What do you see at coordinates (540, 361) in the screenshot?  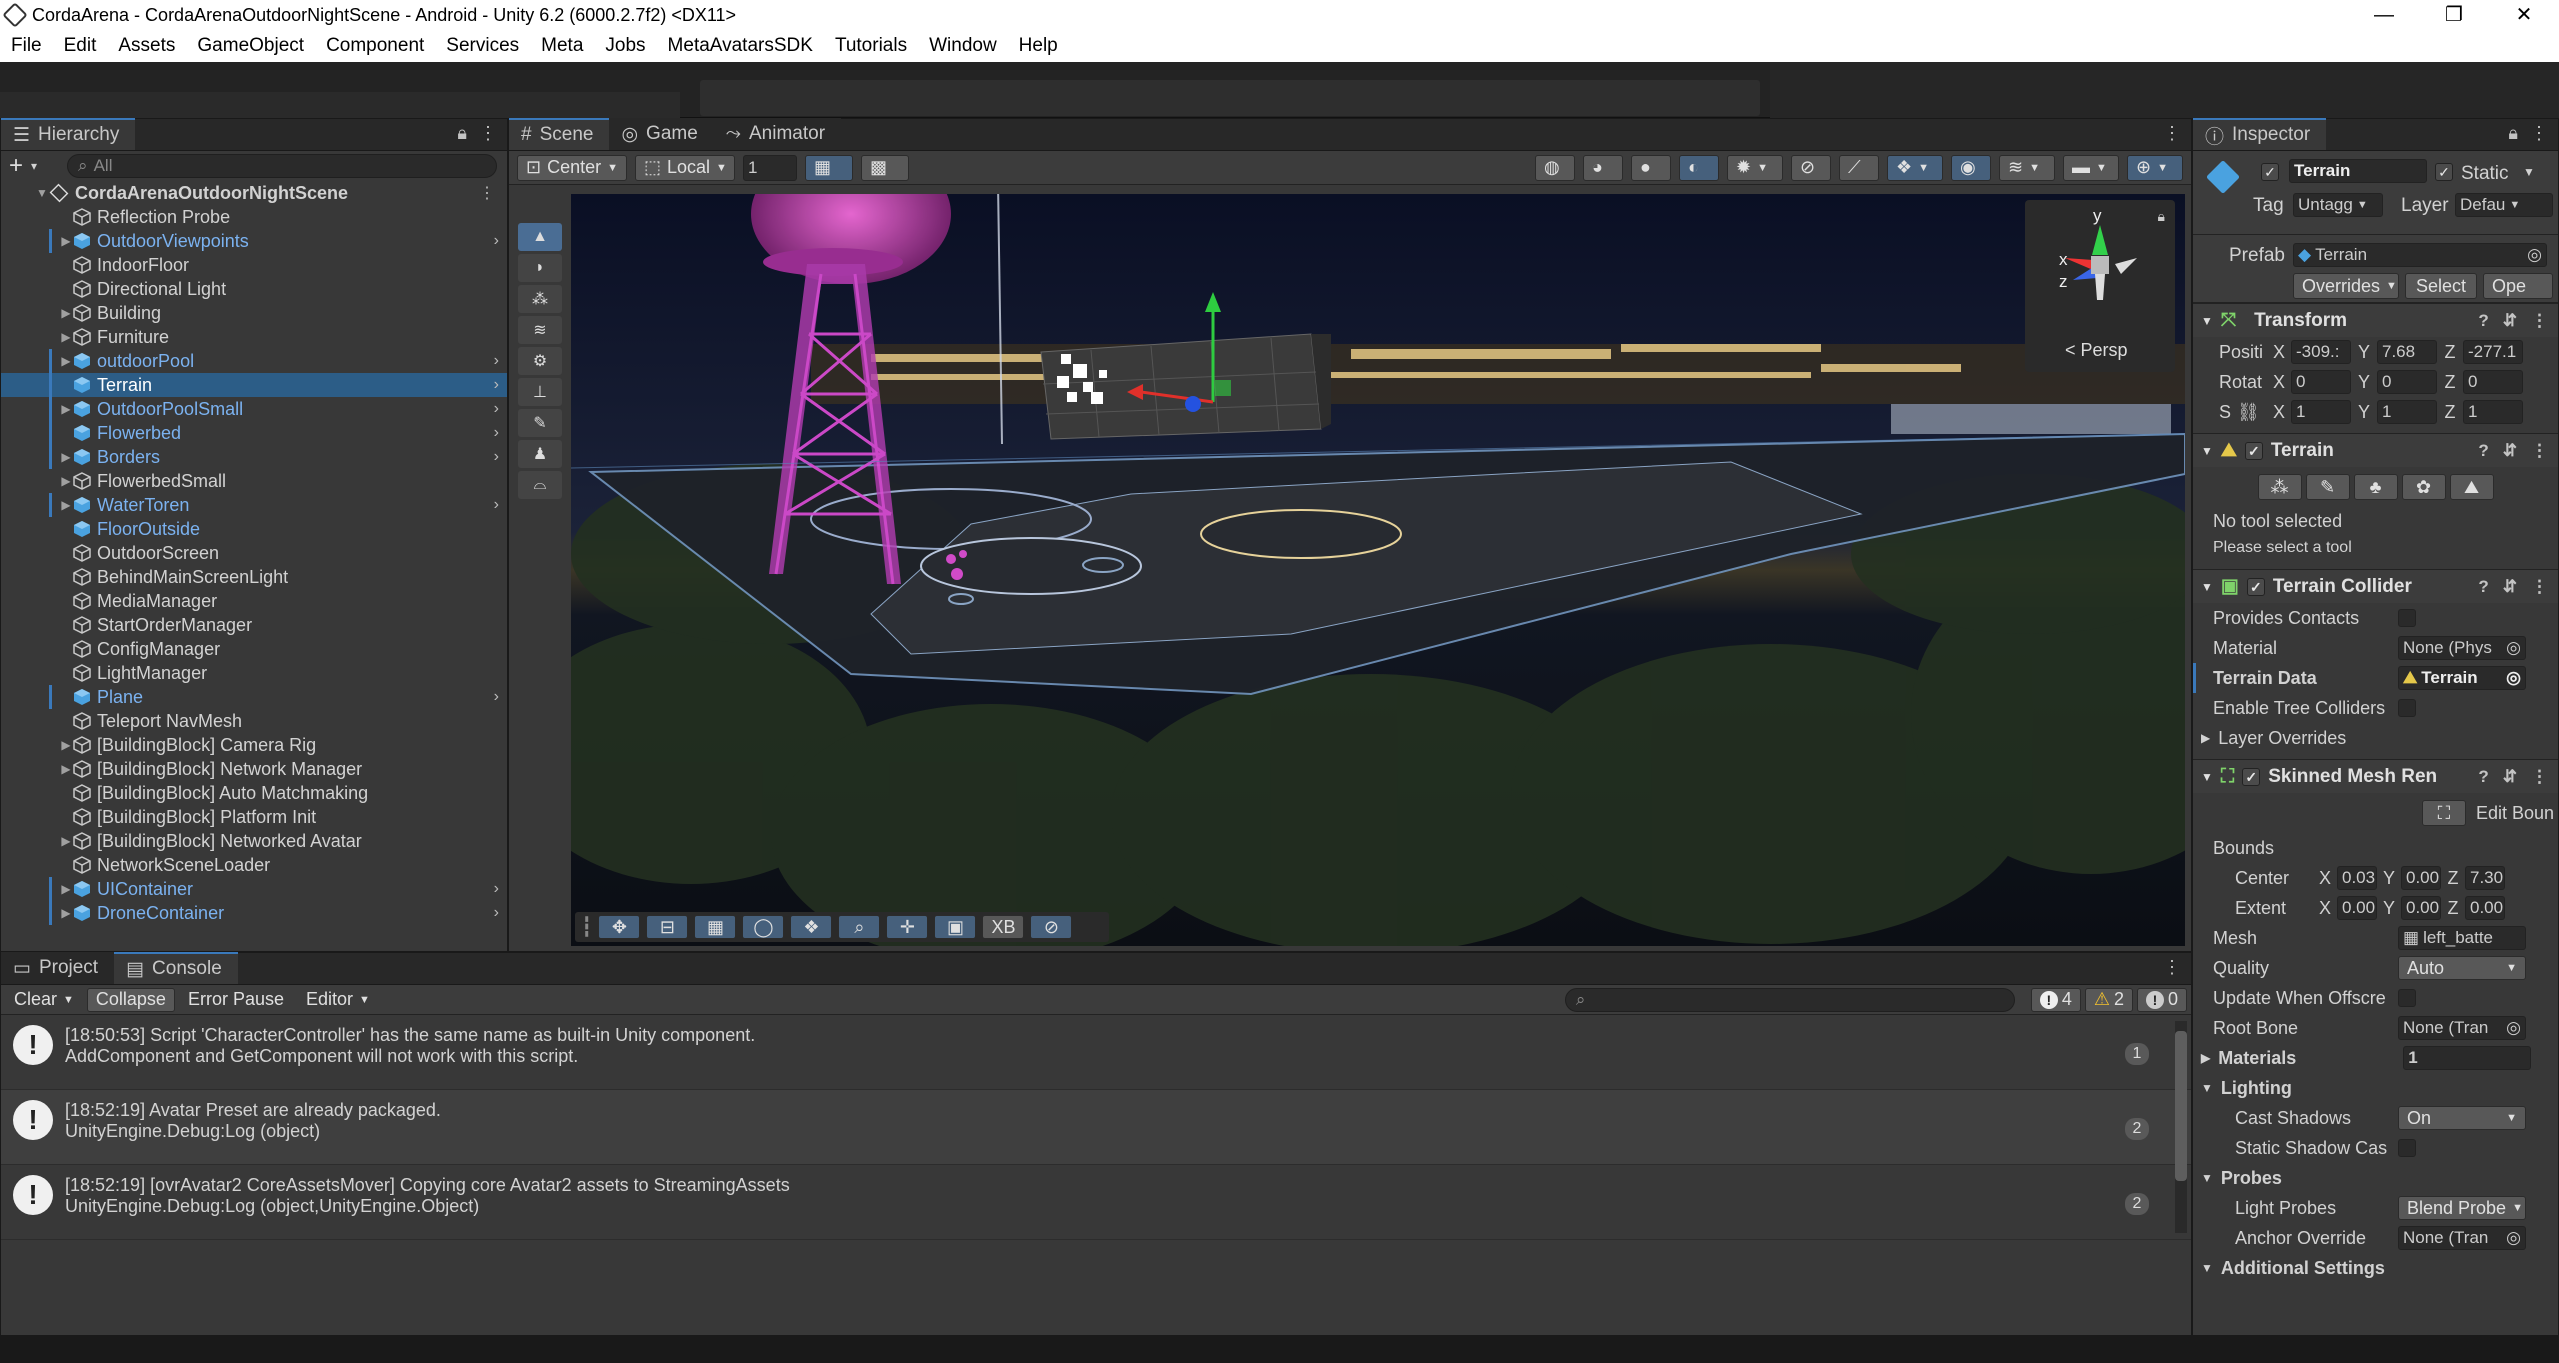 I see `terrain-settings-tool: ⚙` at bounding box center [540, 361].